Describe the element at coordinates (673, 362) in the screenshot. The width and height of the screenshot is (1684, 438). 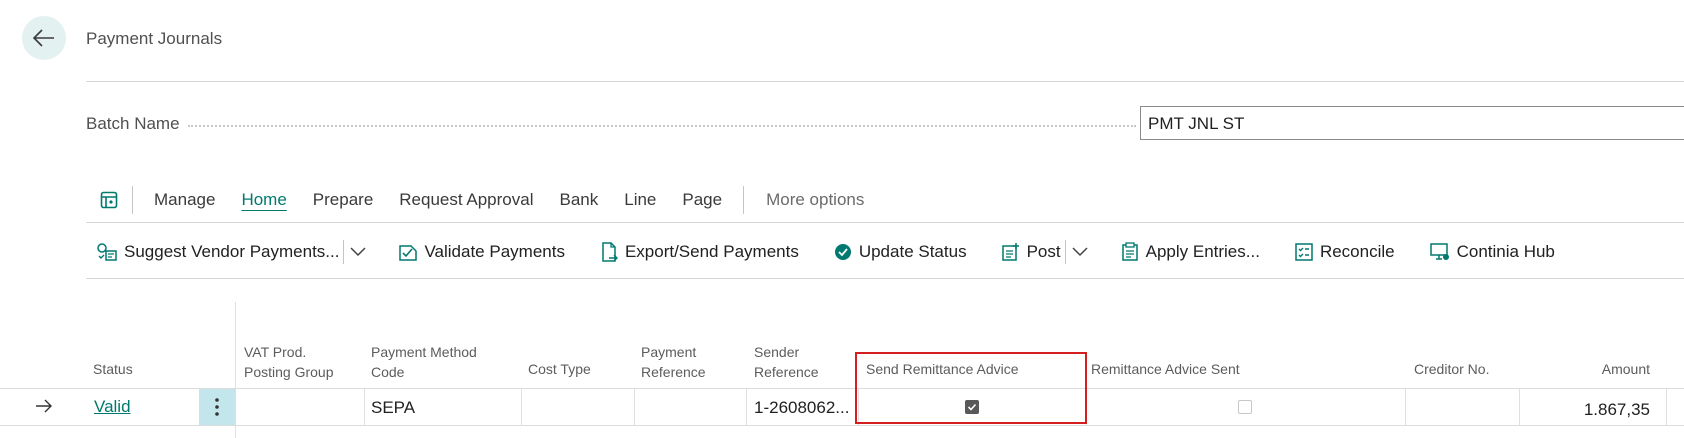
I see `column-header-payment-reference: Payment Reference` at that location.